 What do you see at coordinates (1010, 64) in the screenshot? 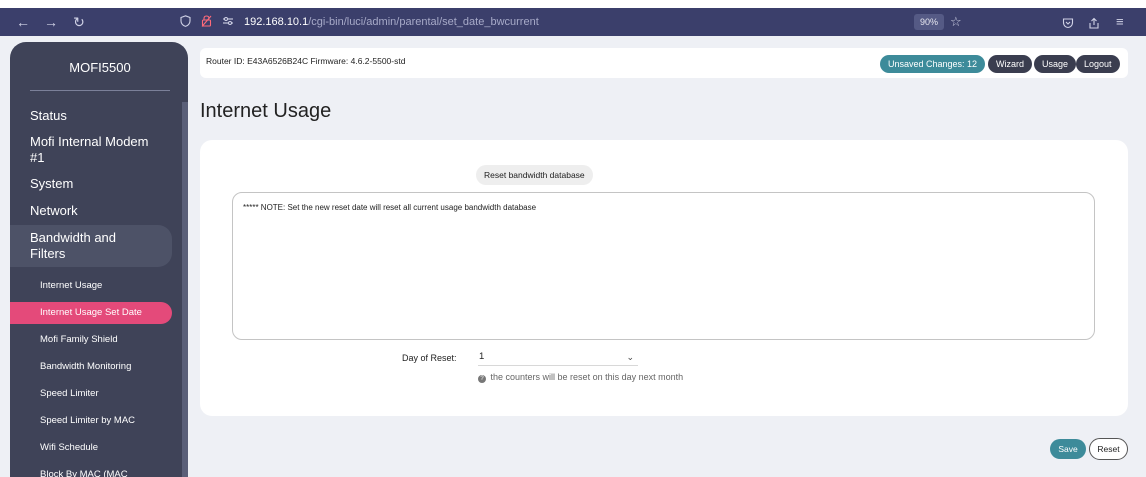
I see `wizard-button: Wizard` at bounding box center [1010, 64].